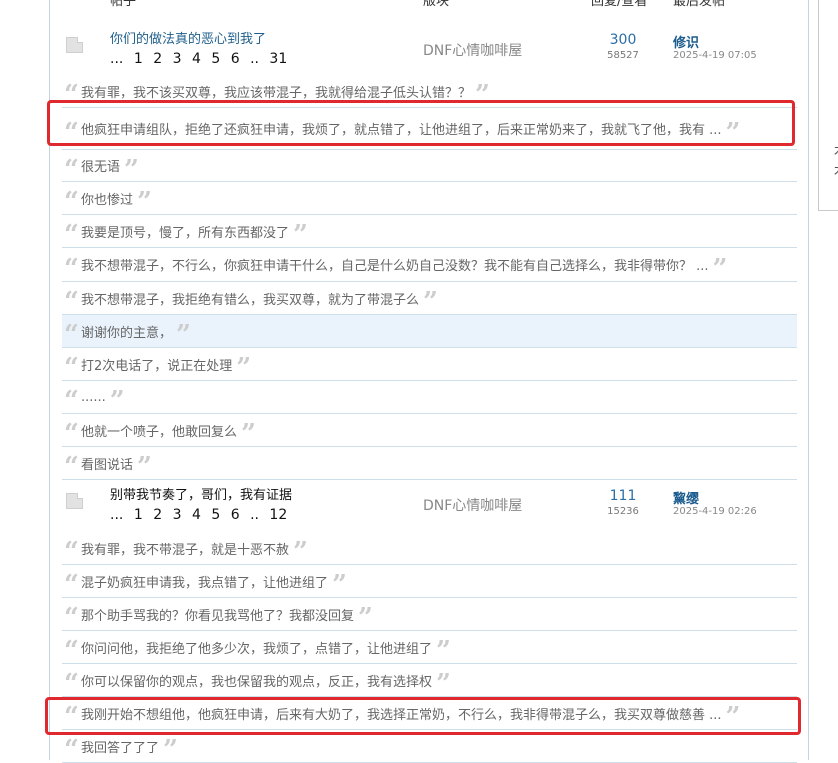 This screenshot has height=763, width=838. I want to click on column-header-last-post: 最后发帖, so click(699, 4).